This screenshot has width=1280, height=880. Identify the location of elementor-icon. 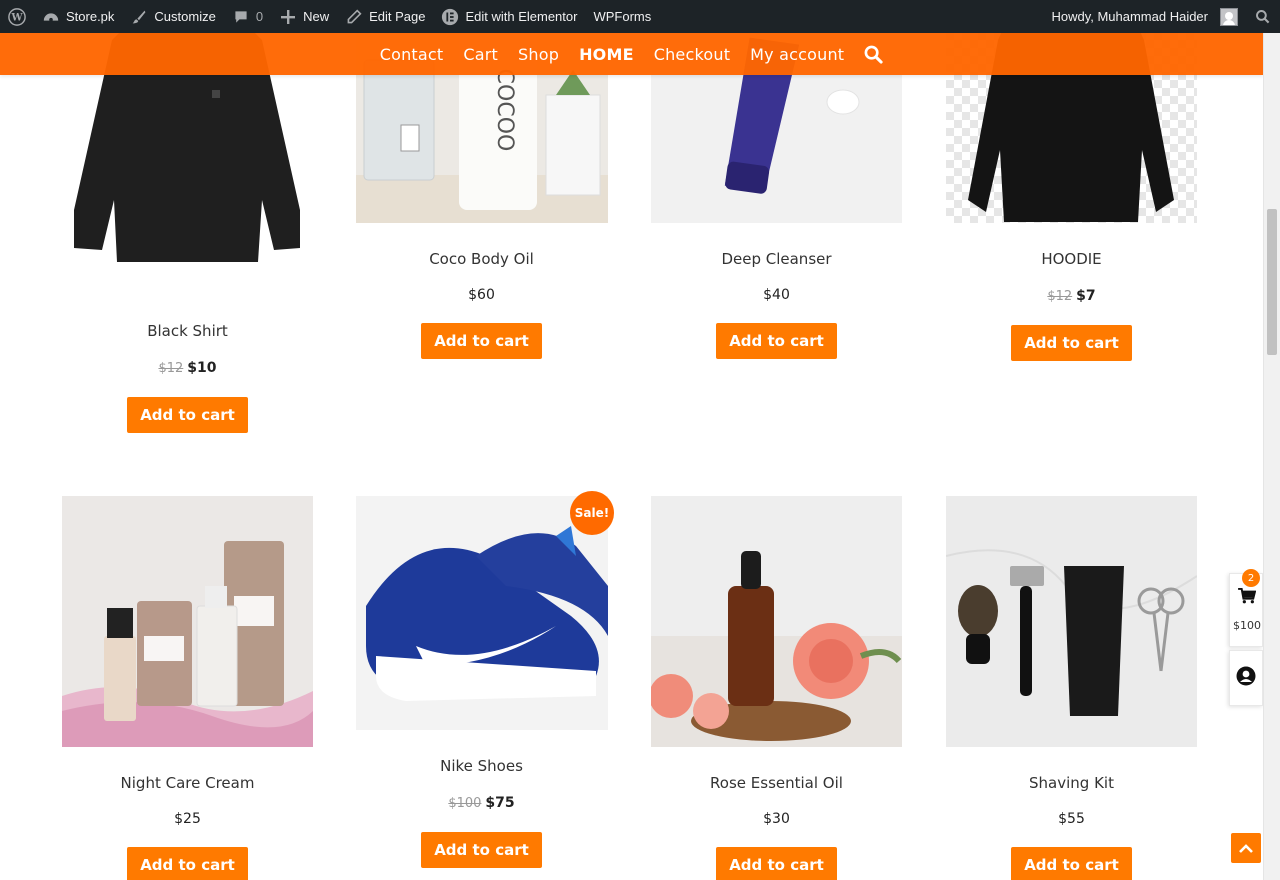
(450, 17).